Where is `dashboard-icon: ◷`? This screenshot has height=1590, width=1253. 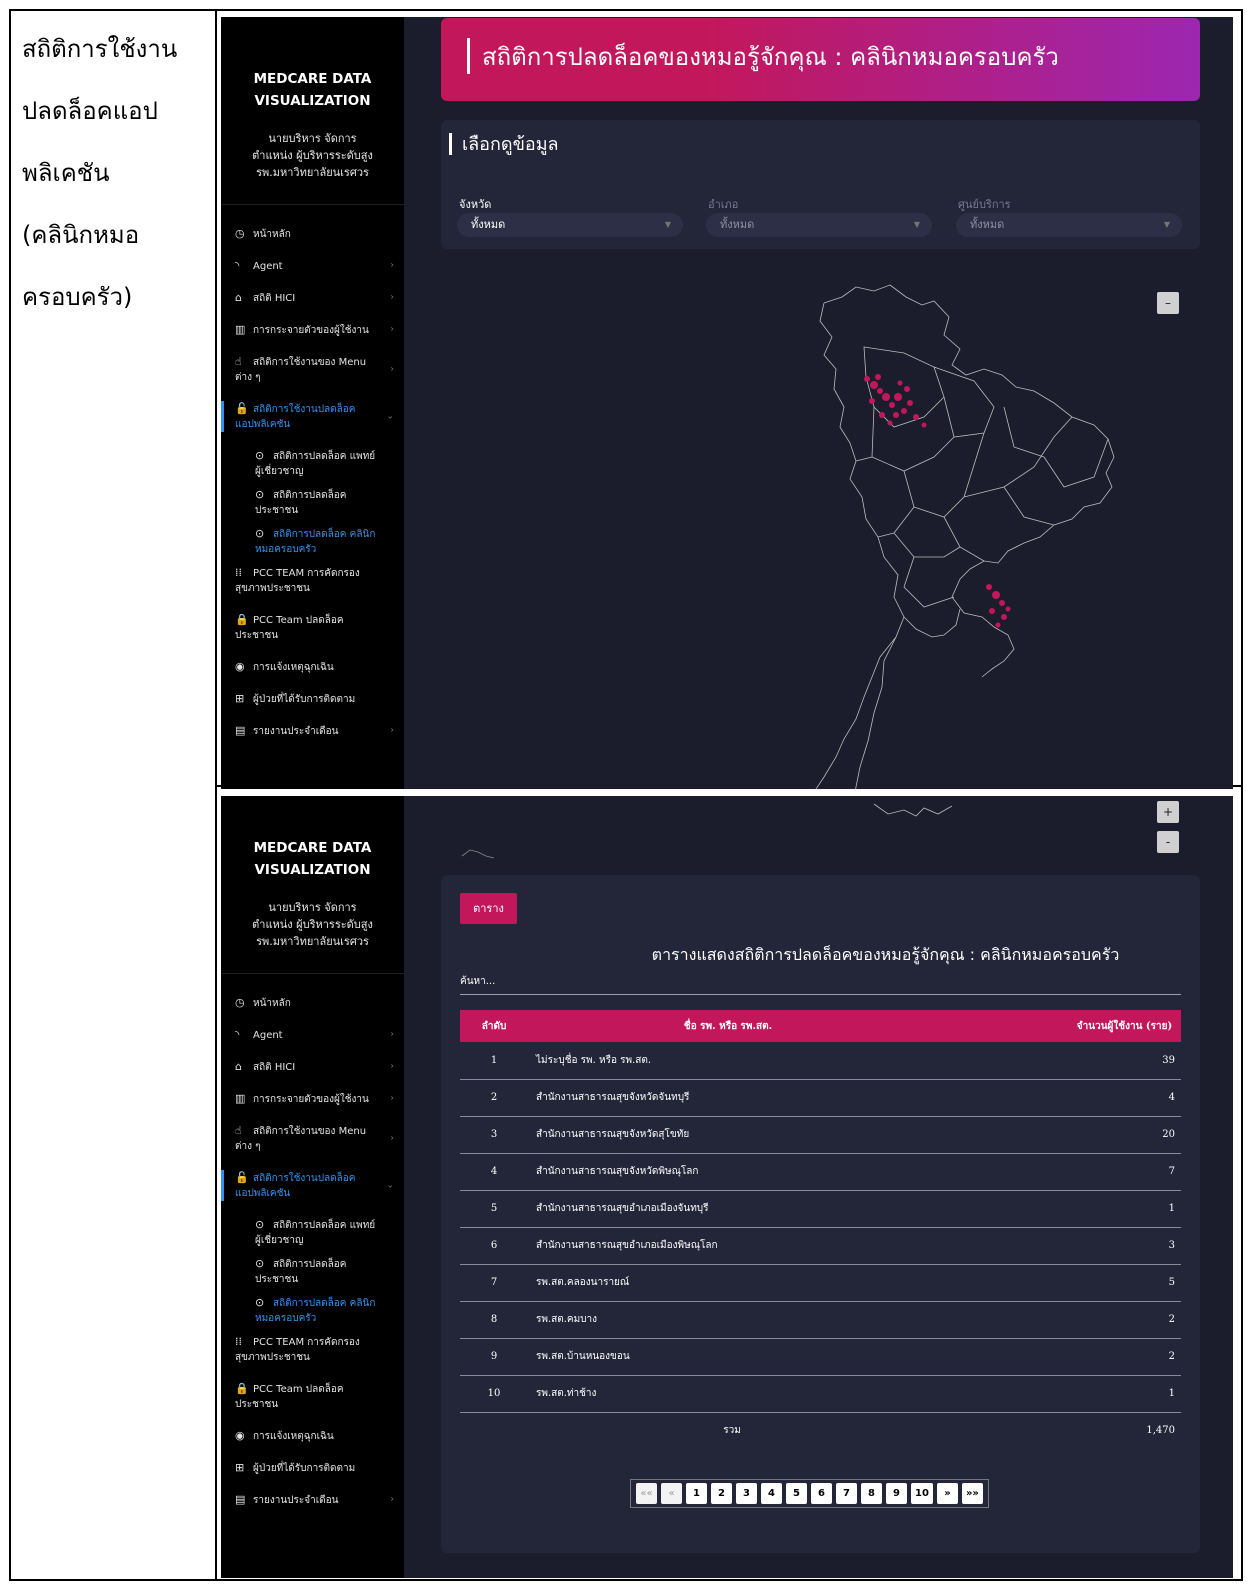
dashboard-icon: ◷ is located at coordinates (240, 233).